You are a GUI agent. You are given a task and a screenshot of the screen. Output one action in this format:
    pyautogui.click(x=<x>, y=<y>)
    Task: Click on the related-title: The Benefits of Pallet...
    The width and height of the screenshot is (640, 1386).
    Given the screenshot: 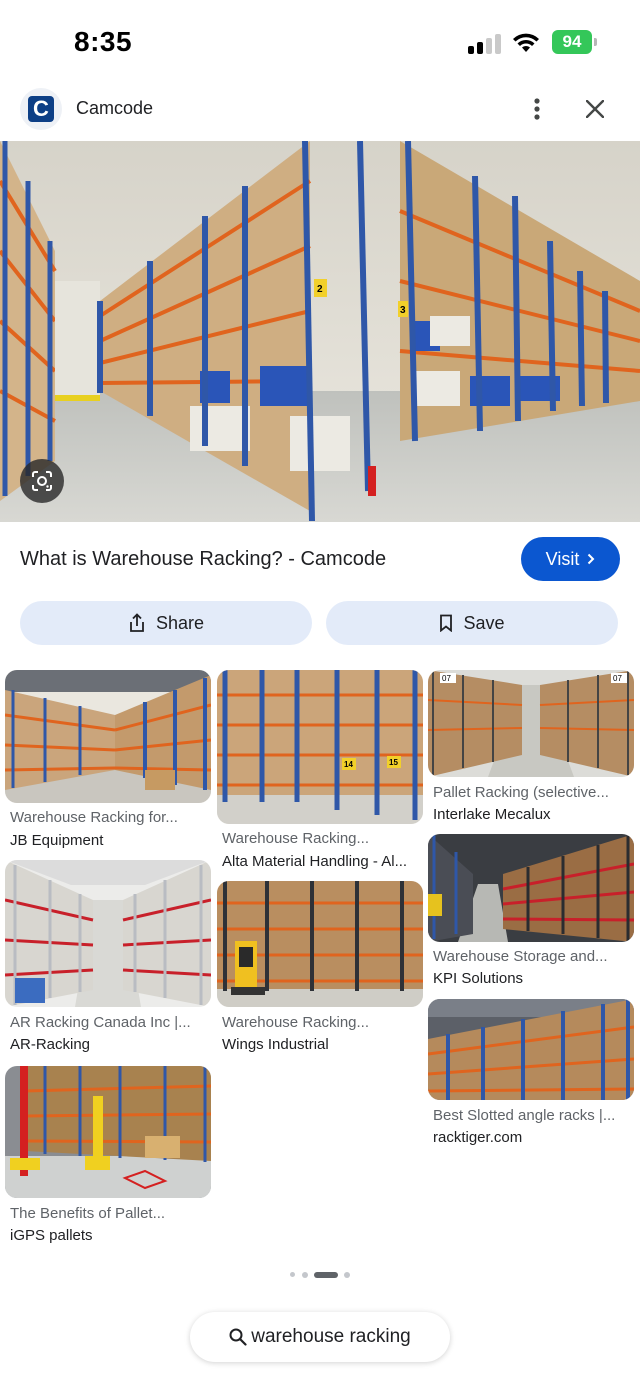 What is the action you would take?
    pyautogui.click(x=88, y=1213)
    